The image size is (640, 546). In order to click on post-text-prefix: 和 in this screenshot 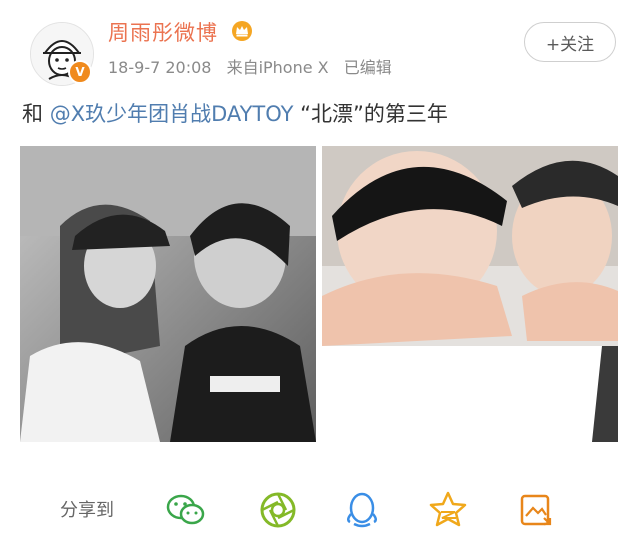, I will do `click(36, 114)`.